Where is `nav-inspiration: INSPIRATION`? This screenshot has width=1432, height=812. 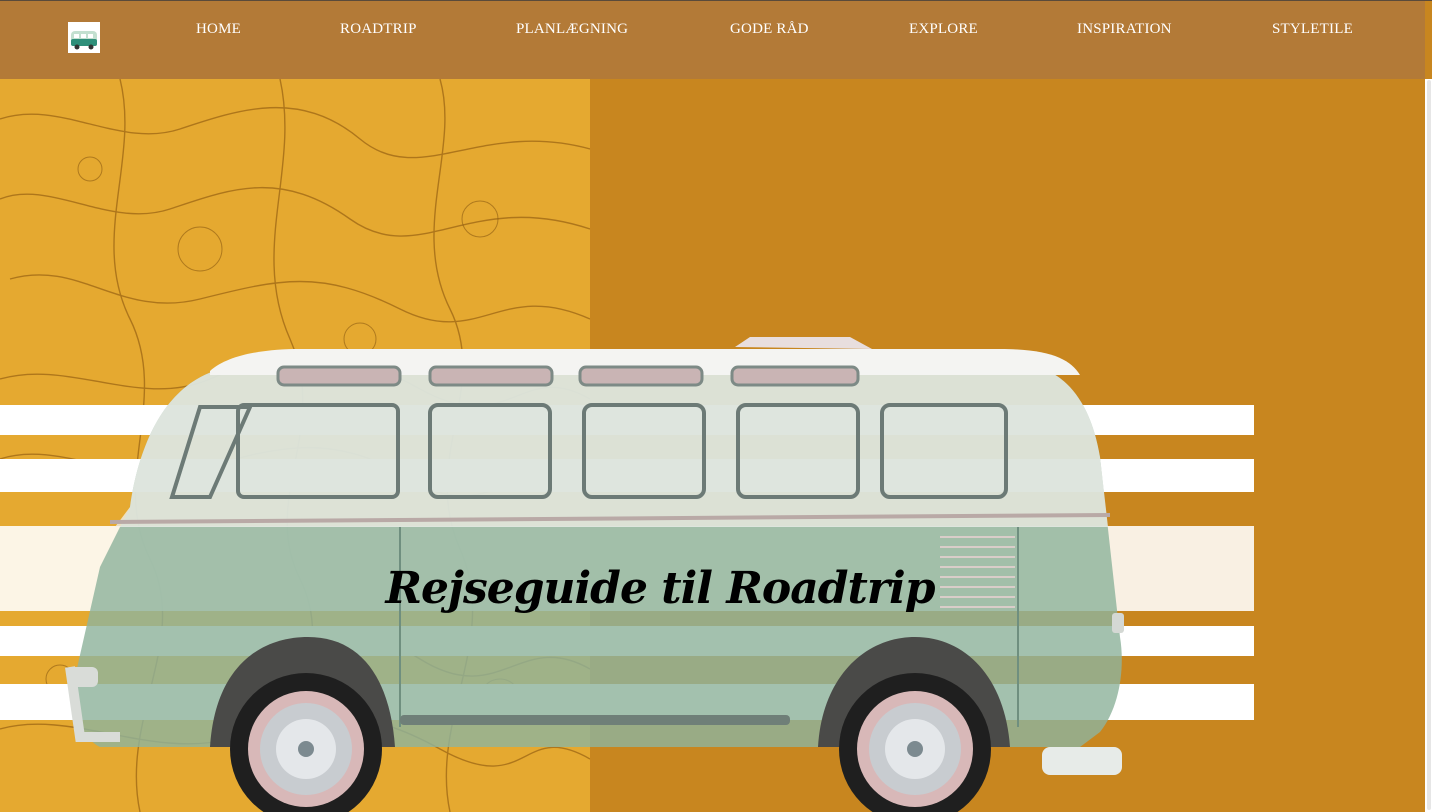 nav-inspiration: INSPIRATION is located at coordinates (1124, 29).